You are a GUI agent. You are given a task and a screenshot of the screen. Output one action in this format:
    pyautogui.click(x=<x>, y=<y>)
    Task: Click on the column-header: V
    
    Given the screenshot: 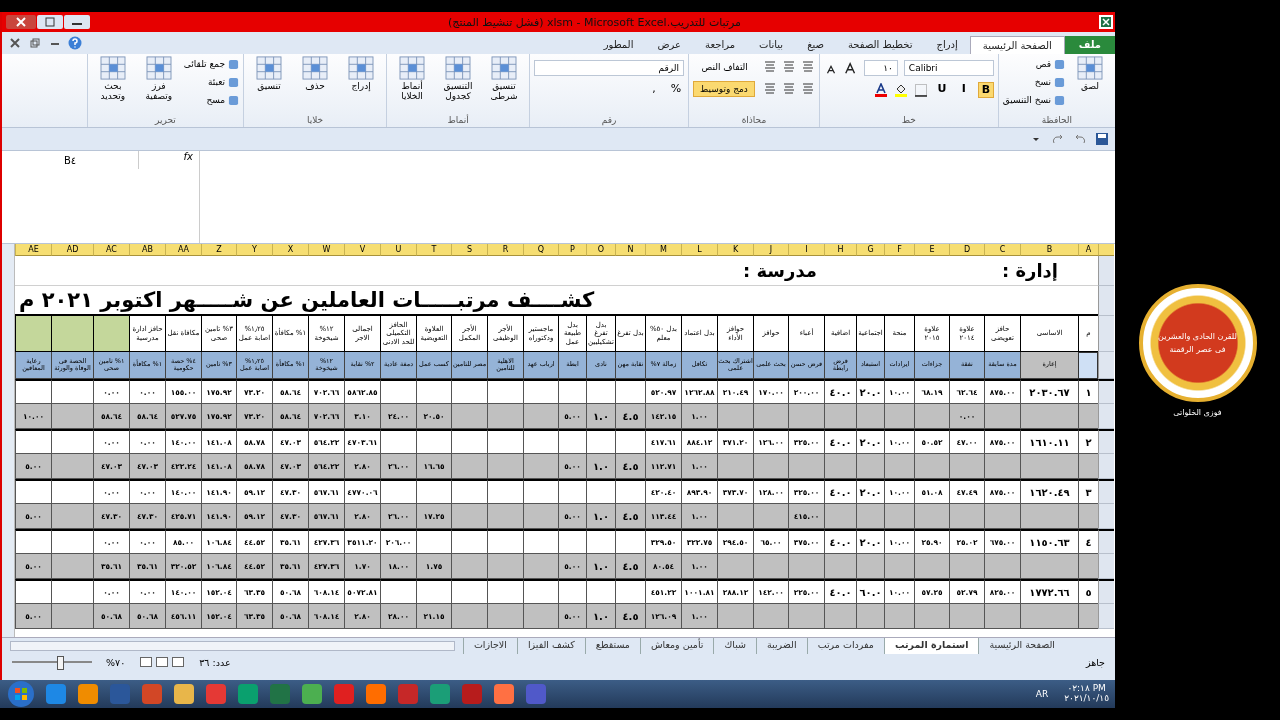 What is the action you would take?
    pyautogui.click(x=362, y=250)
    